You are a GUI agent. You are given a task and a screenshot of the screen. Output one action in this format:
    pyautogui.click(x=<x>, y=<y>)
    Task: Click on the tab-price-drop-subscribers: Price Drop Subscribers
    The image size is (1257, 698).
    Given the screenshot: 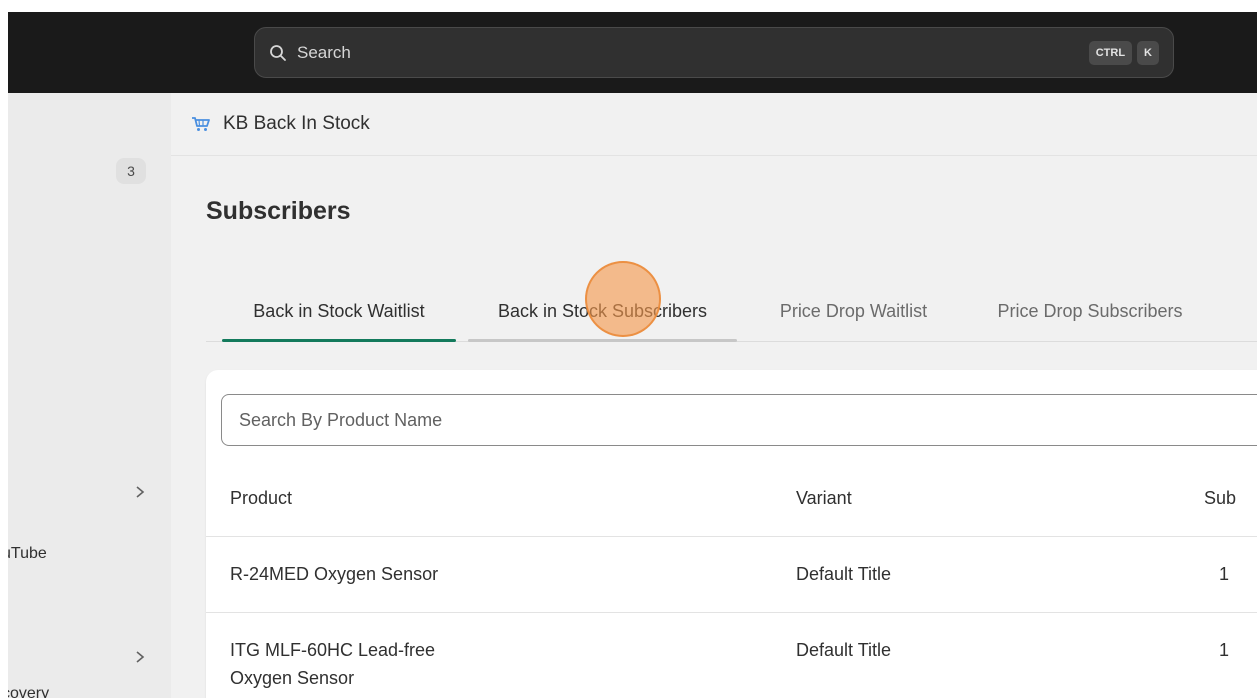 What is the action you would take?
    pyautogui.click(x=1090, y=311)
    